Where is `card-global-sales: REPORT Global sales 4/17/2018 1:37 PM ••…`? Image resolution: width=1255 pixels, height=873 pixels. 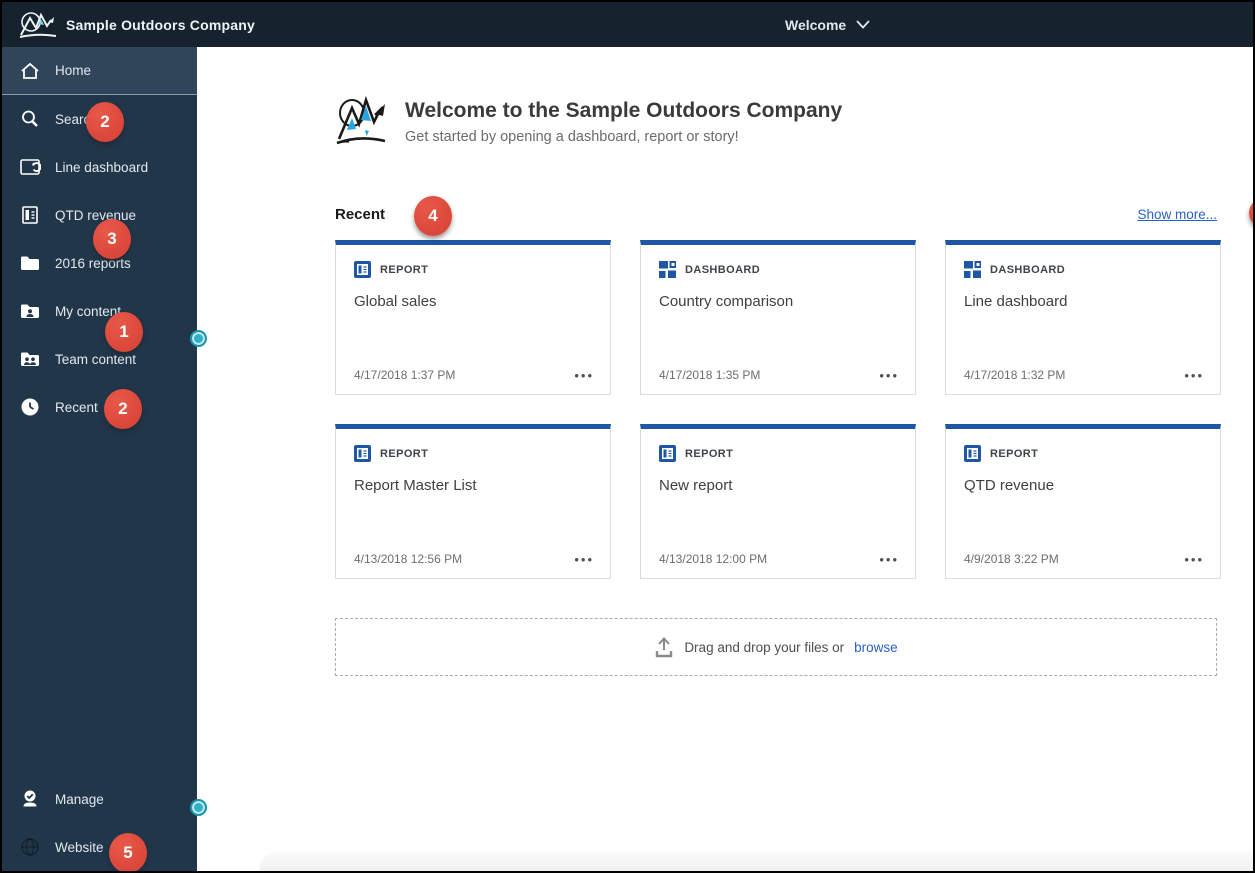
card-global-sales: REPORT Global sales 4/17/2018 1:37 PM ••… is located at coordinates (473, 317).